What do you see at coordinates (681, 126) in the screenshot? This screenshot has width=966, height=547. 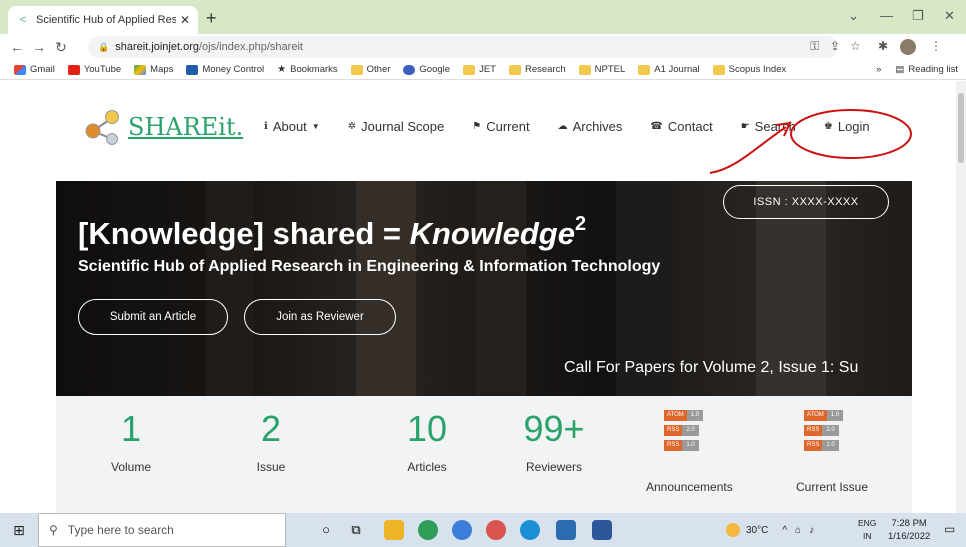 I see `nav-contact: ☎ Contact` at bounding box center [681, 126].